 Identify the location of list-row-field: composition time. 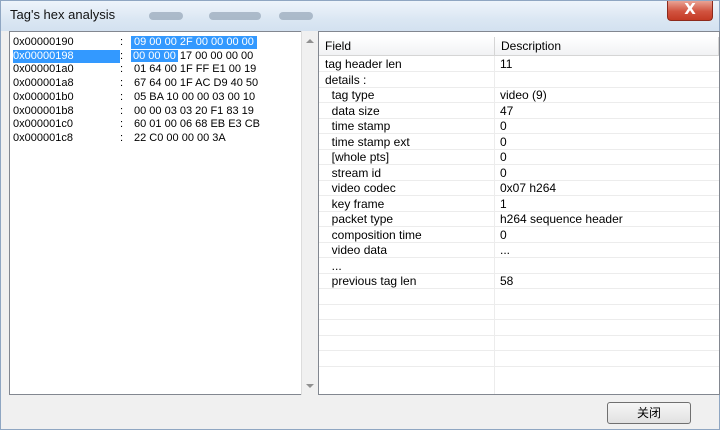
(373, 234).